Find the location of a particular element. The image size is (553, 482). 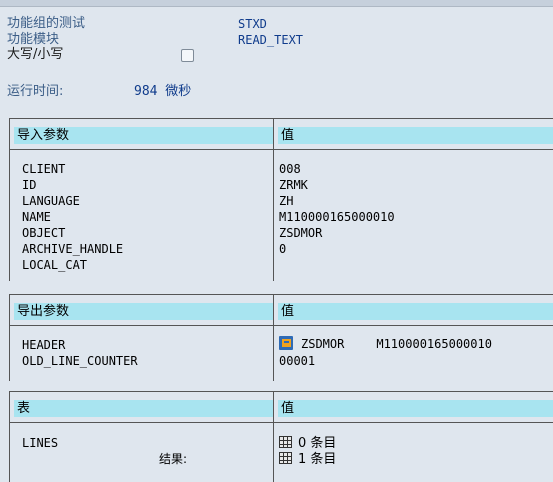

param-name: OBJECT is located at coordinates (44, 233).